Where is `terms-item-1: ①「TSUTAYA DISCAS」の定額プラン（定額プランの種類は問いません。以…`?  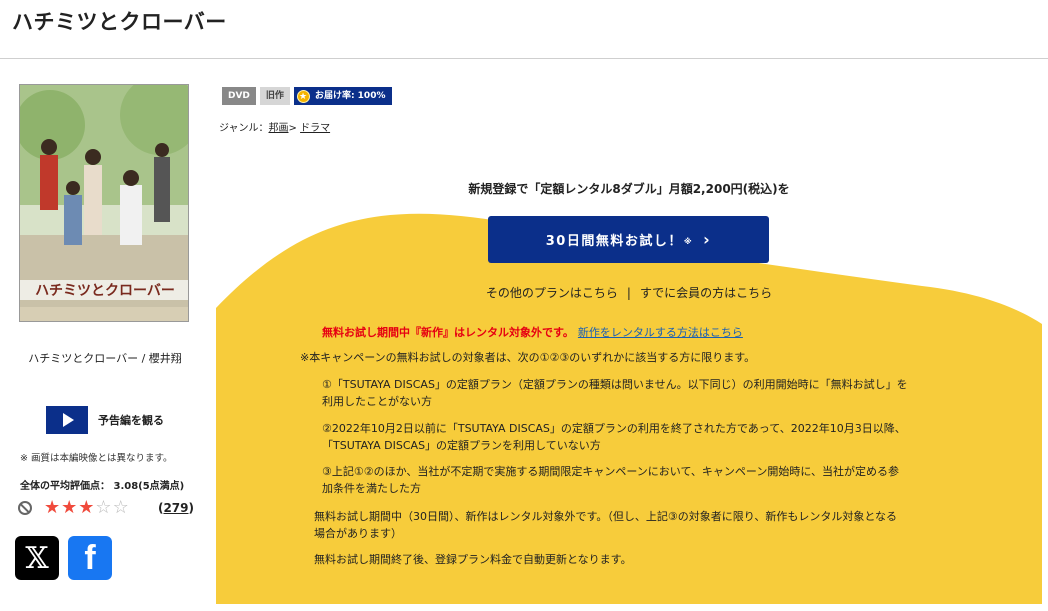 terms-item-1: ①「TSUTAYA DISCAS」の定額プラン（定額プランの種類は問いません。以… is located at coordinates (615, 393).